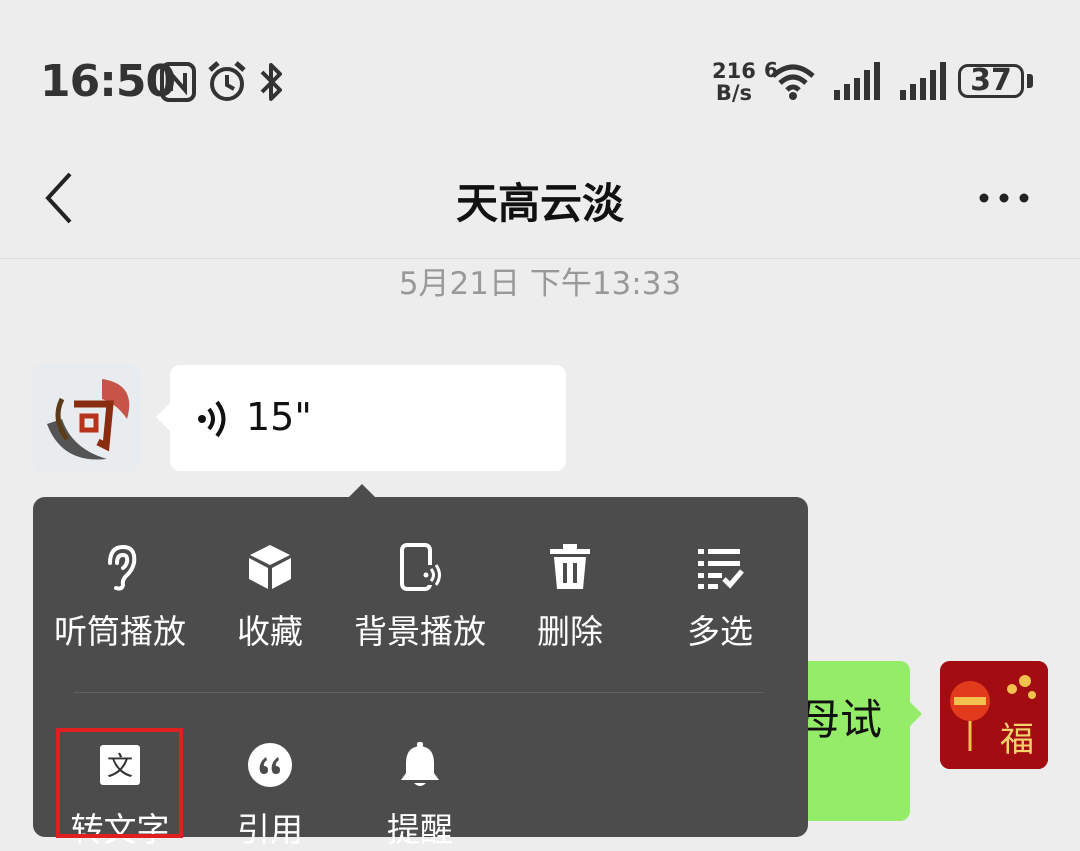 This screenshot has height=851, width=1080. Describe the element at coordinates (420, 829) in the screenshot. I see `menu-item-label: 提醒` at that location.